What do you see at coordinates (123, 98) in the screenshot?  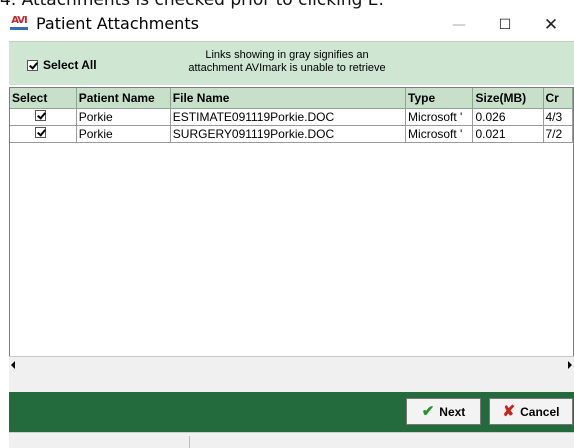 I see `column-header-patient-name: Patient Name` at bounding box center [123, 98].